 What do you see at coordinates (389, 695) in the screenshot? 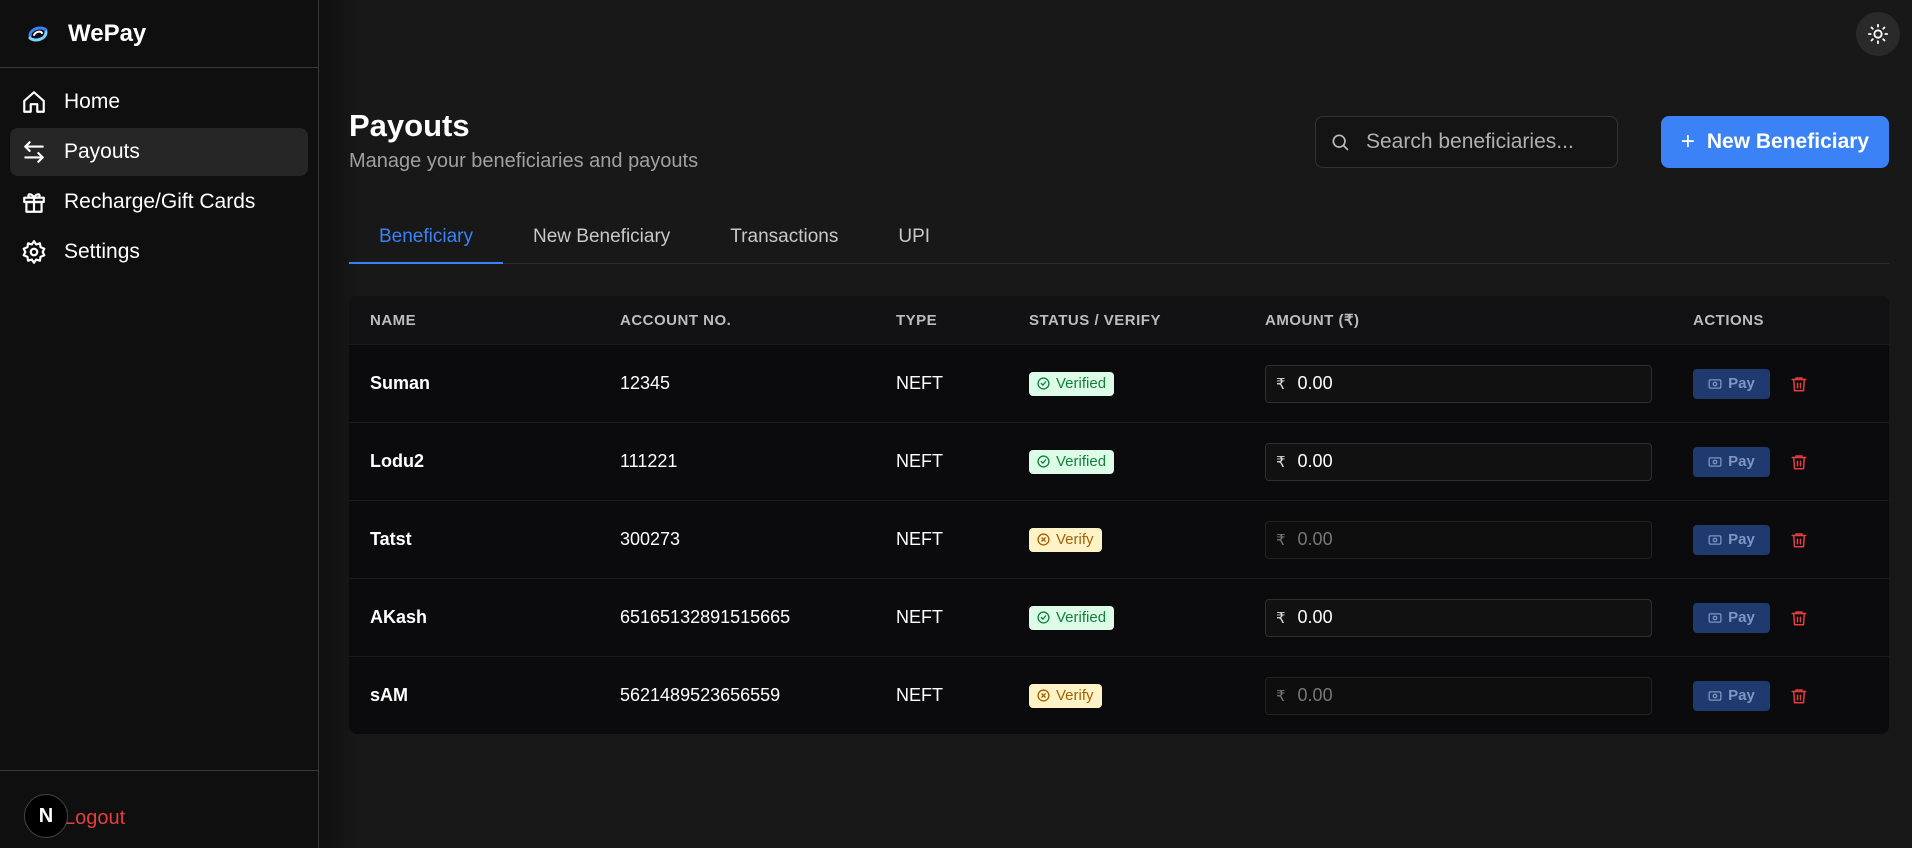
I see `beneficiary-name: sAM` at bounding box center [389, 695].